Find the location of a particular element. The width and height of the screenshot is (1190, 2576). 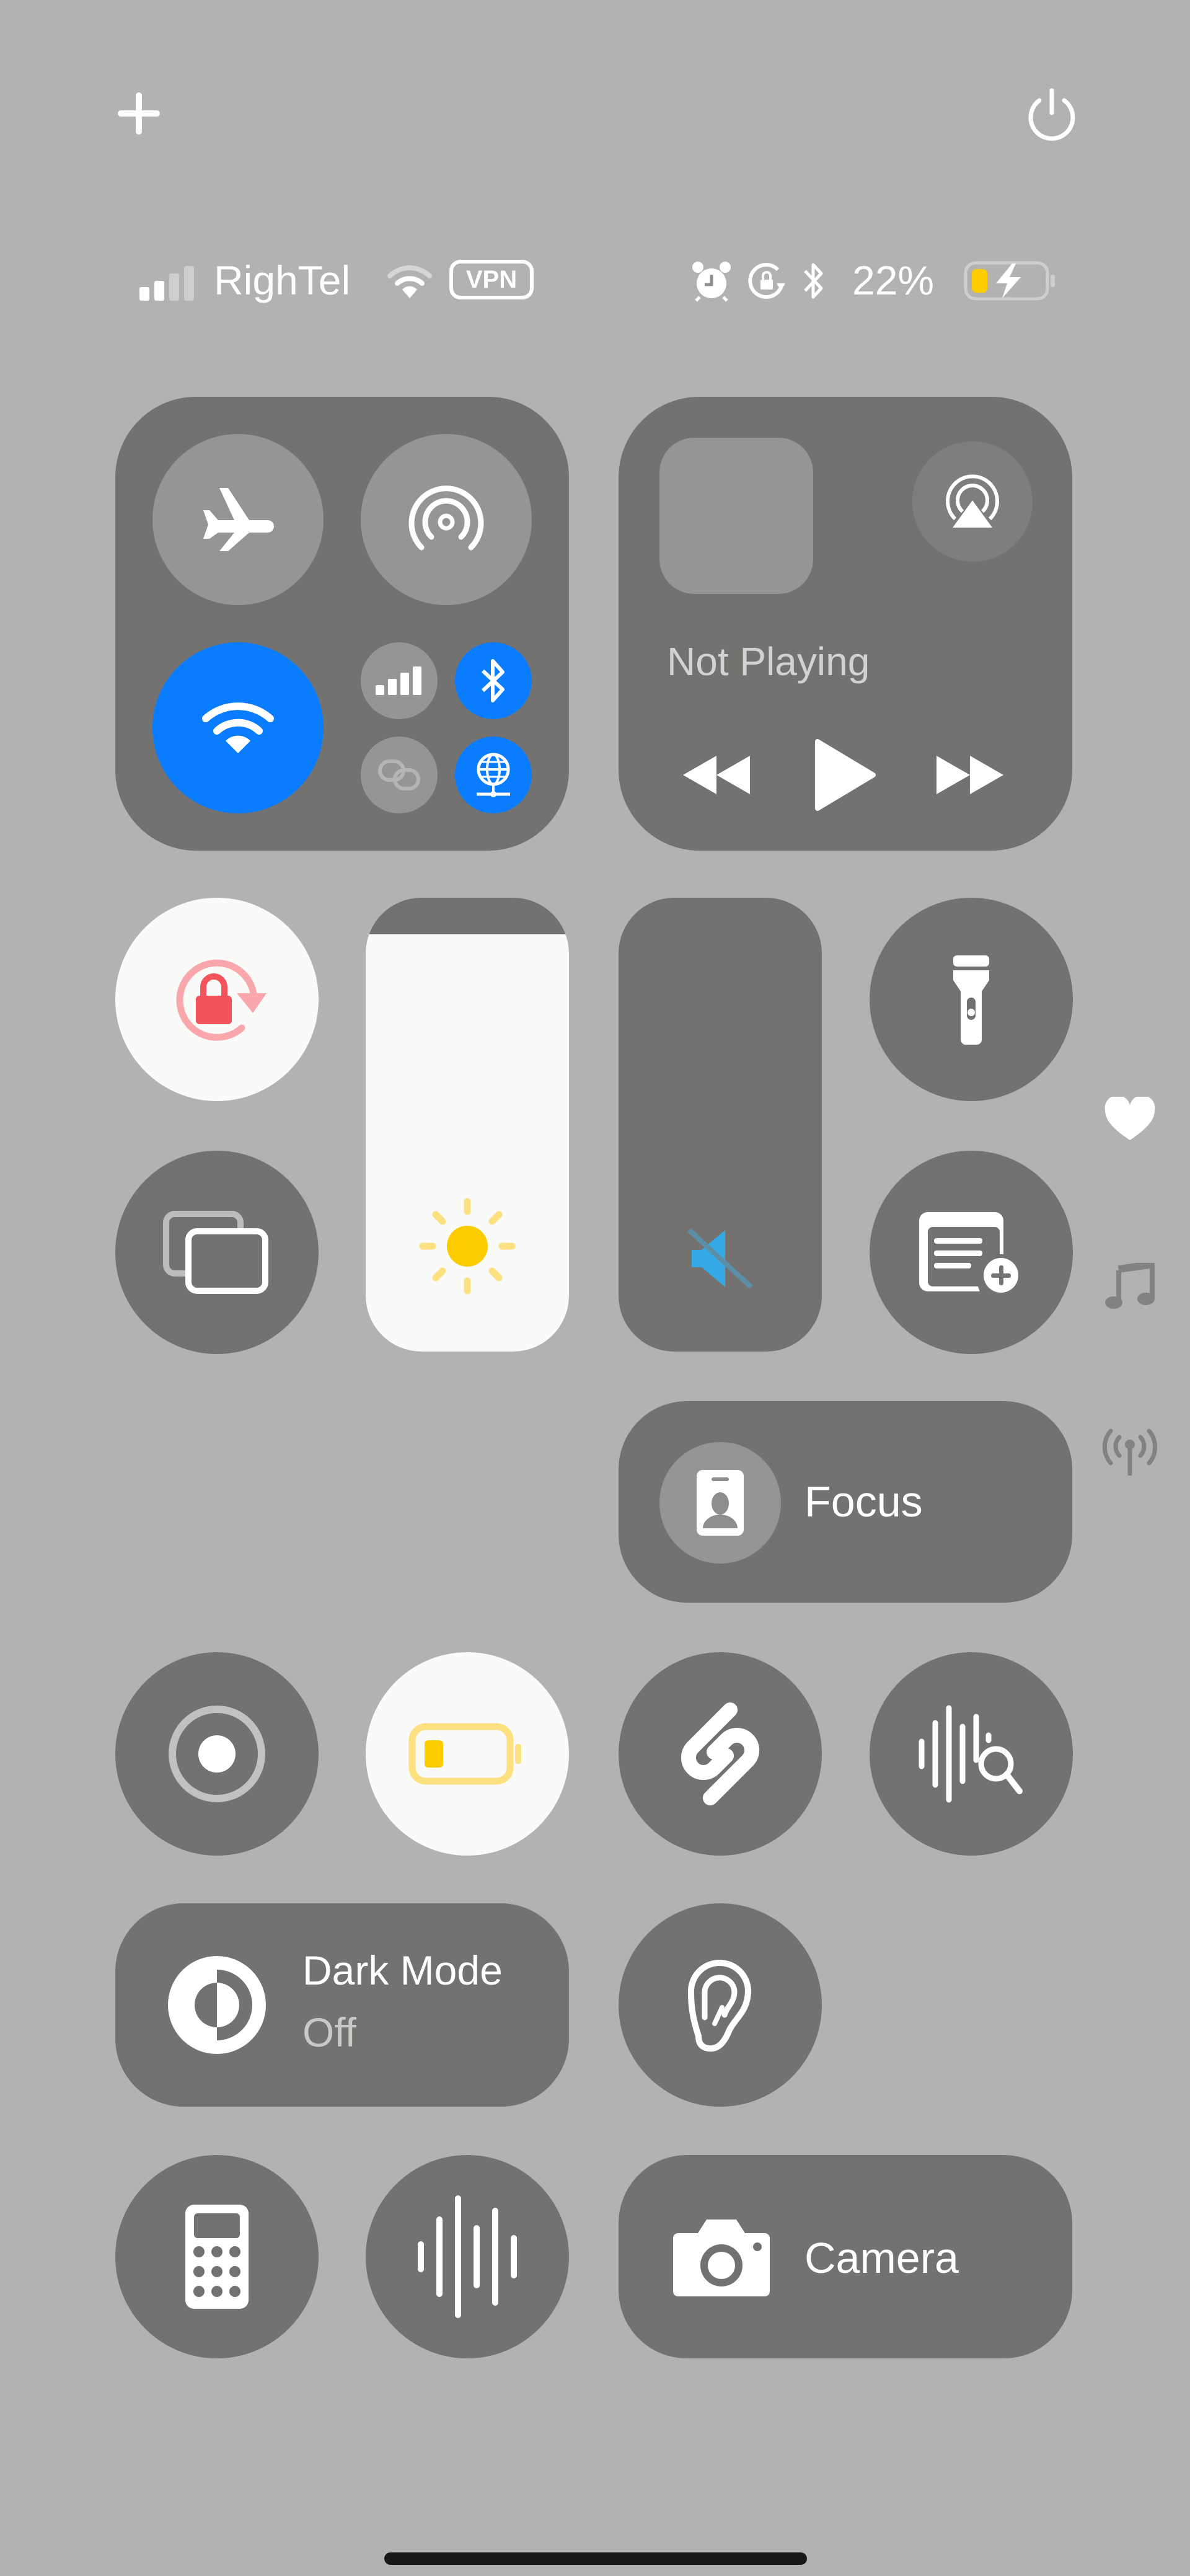

waveform-icon is located at coordinates (467, 2256).